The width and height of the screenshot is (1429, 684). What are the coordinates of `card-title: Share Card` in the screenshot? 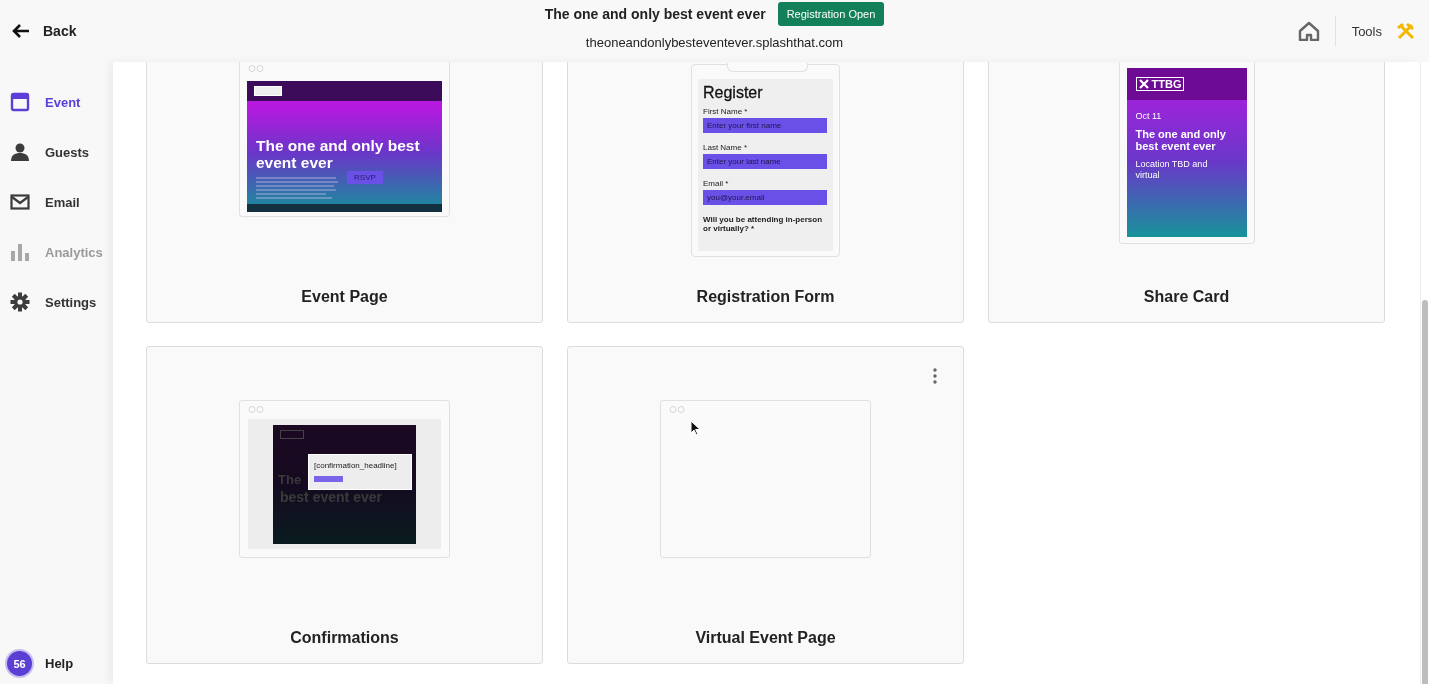 It's located at (1186, 297).